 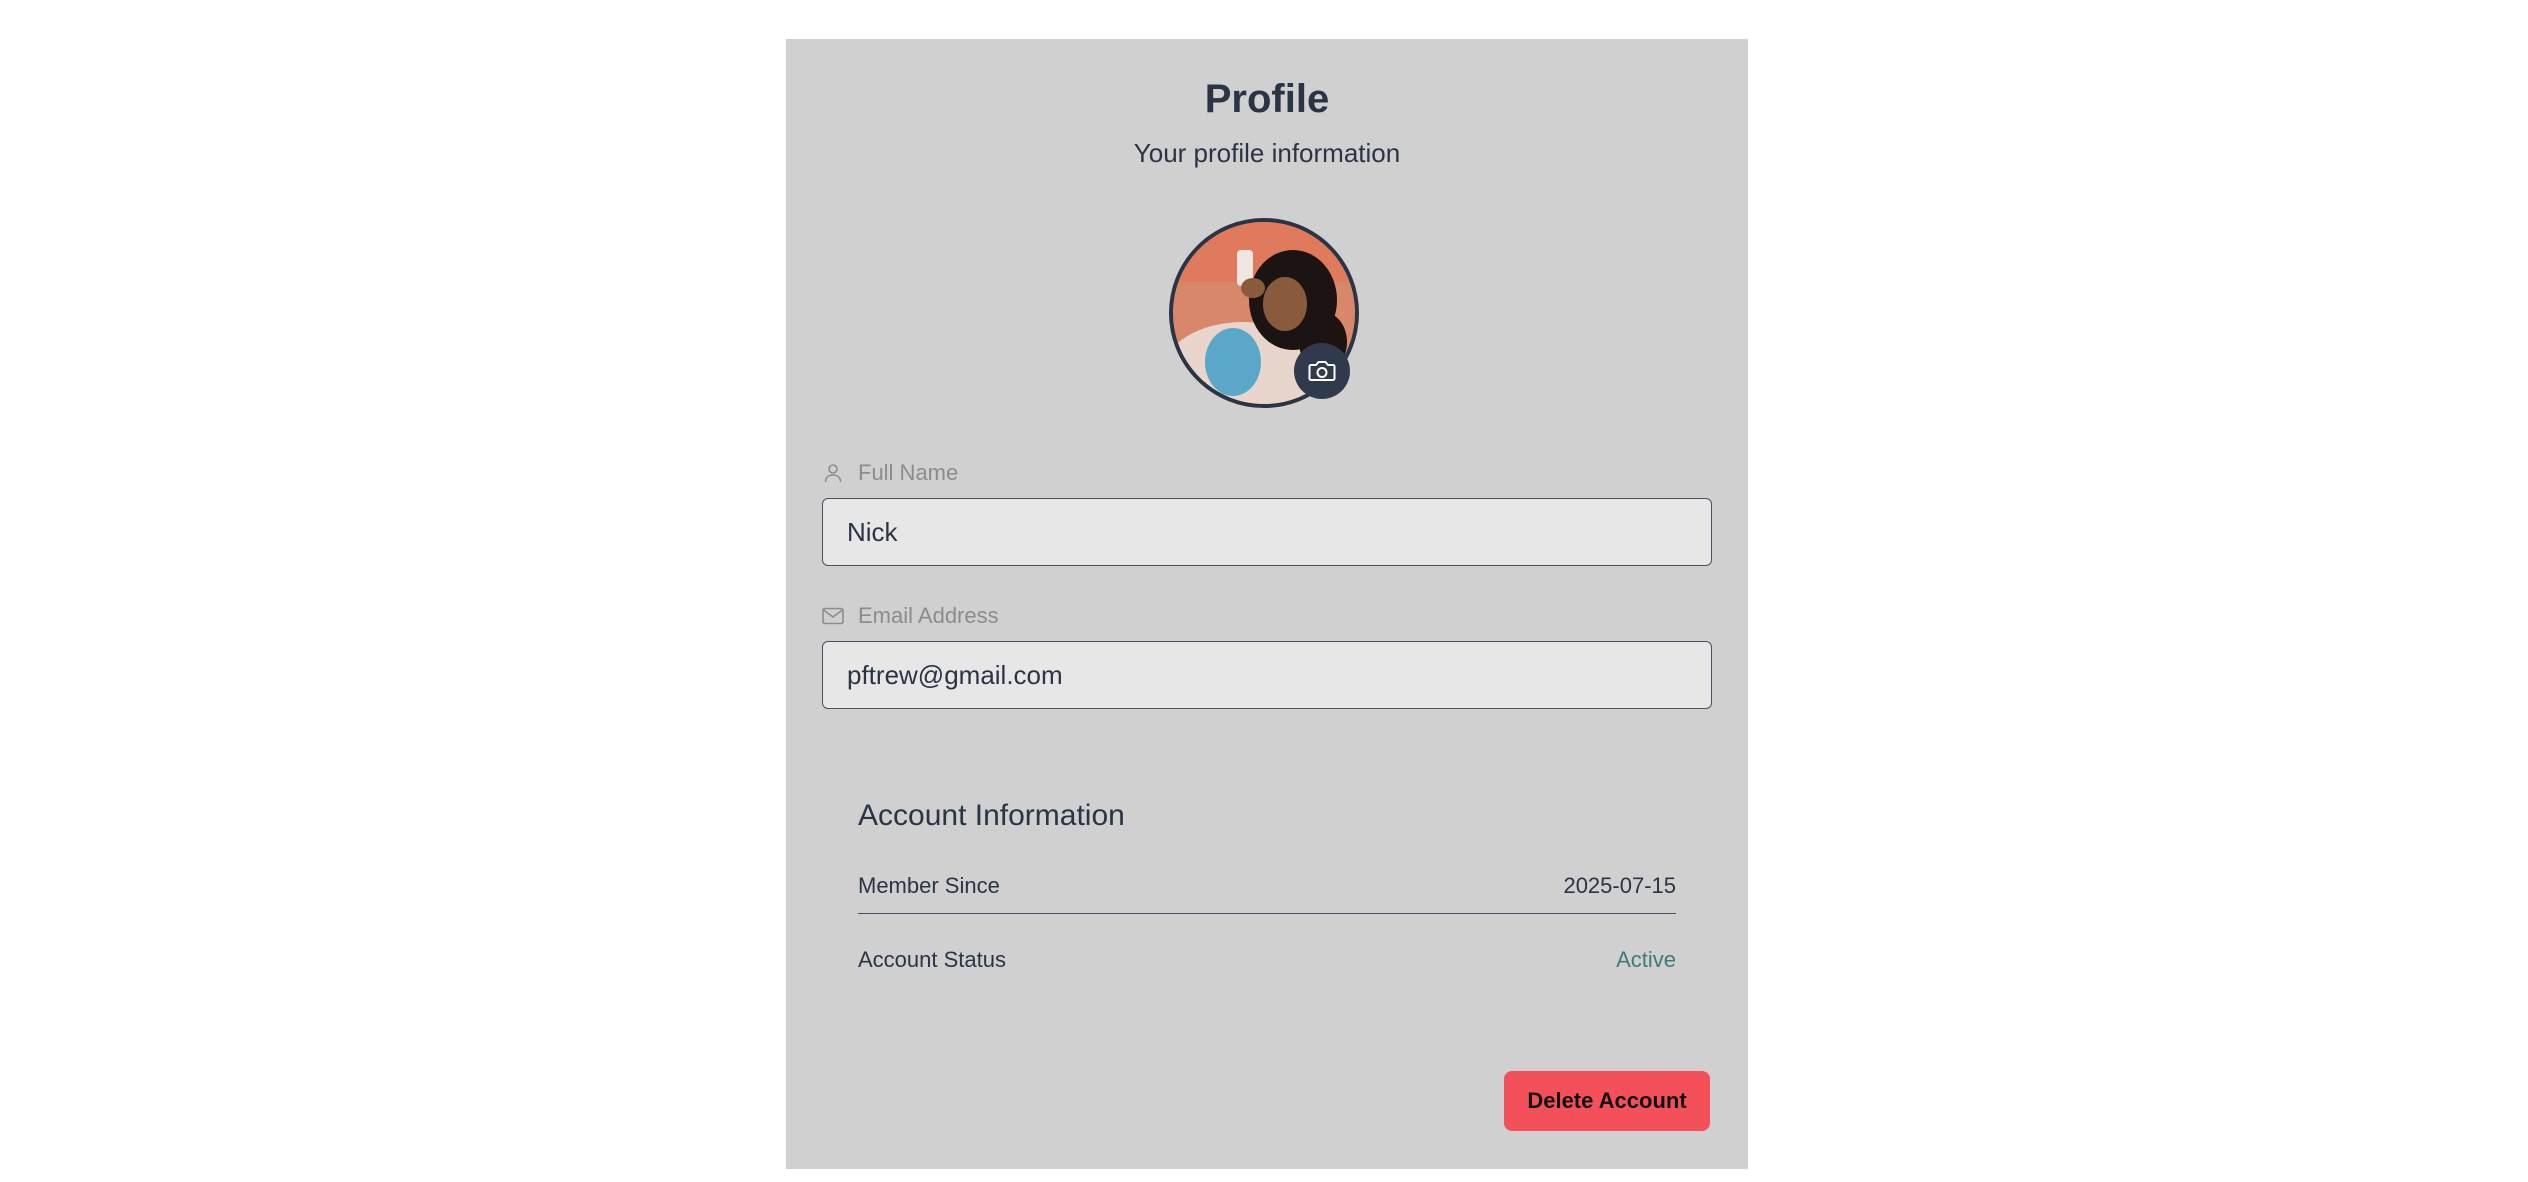 What do you see at coordinates (1267, 960) in the screenshot?
I see `account-status-row: Account Status Active` at bounding box center [1267, 960].